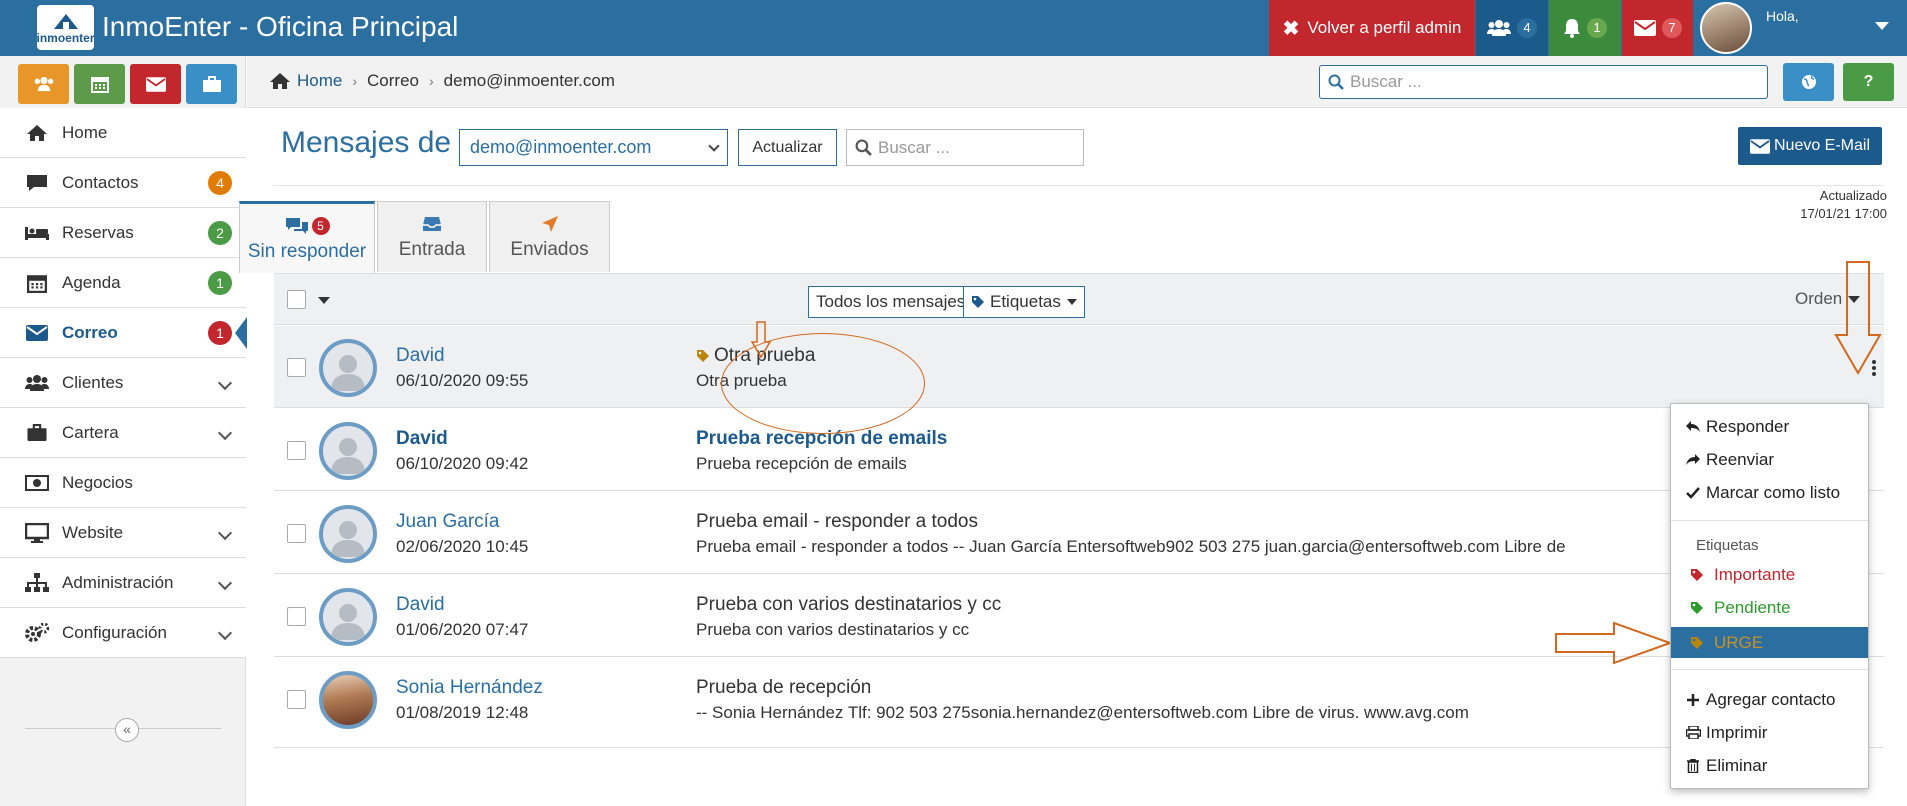  What do you see at coordinates (801, 463) in the screenshot?
I see `message-preview: Prueba recepción de emails` at bounding box center [801, 463].